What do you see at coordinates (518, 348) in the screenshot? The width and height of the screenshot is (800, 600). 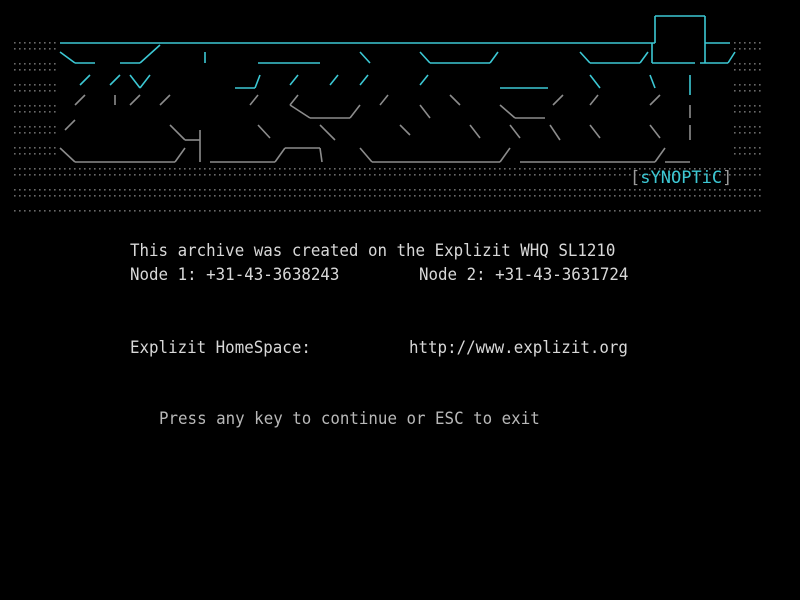 I see `homespace-url: http://www.explizit.org` at bounding box center [518, 348].